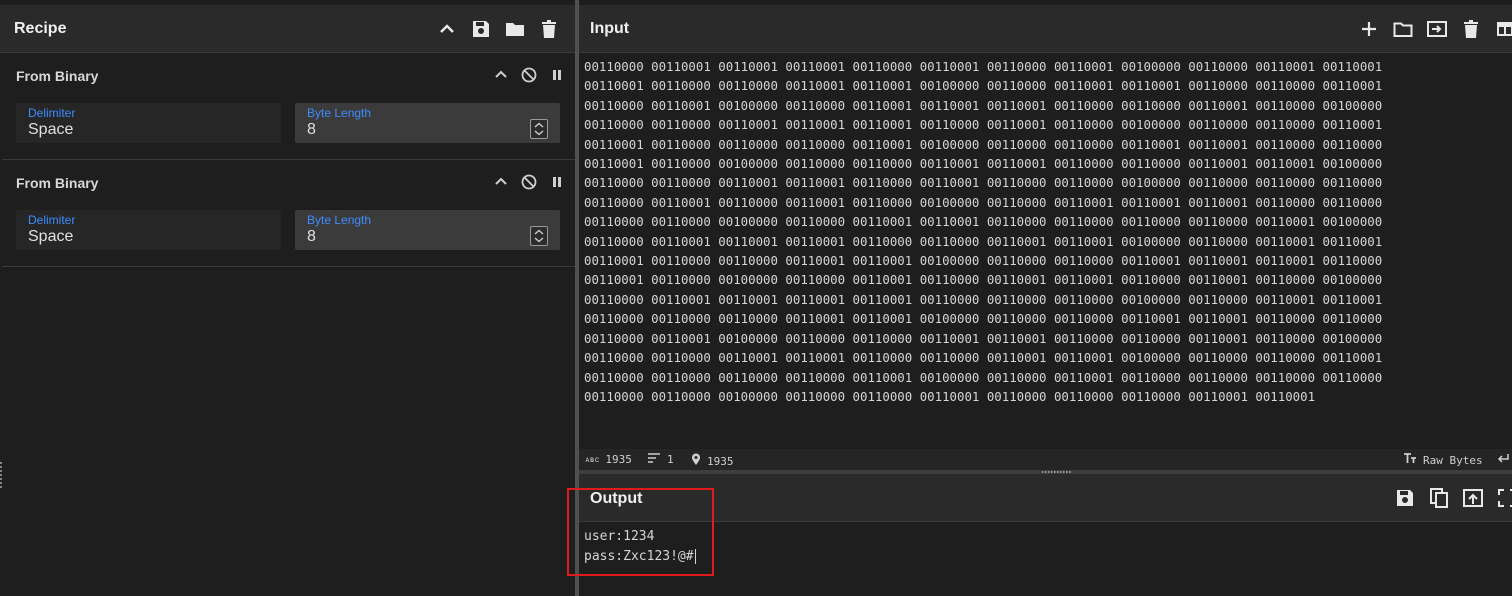 The image size is (1512, 596). Describe the element at coordinates (1045, 535) in the screenshot. I see `output-pane: Output user:1234 pass:Zxc123!@#` at that location.